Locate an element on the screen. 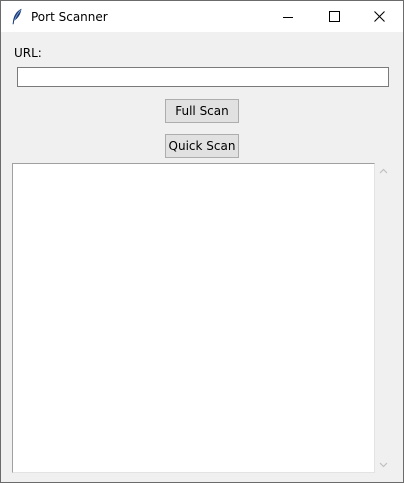  minimize-button is located at coordinates (288, 16).